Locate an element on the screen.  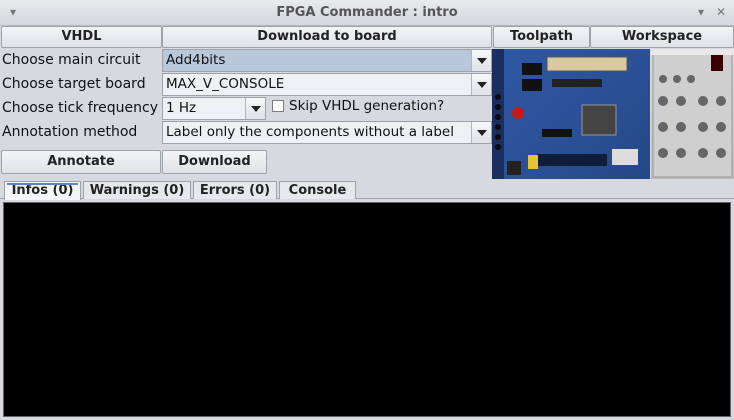
tick-frequency-label: Choose tick frequency is located at coordinates (80, 108).